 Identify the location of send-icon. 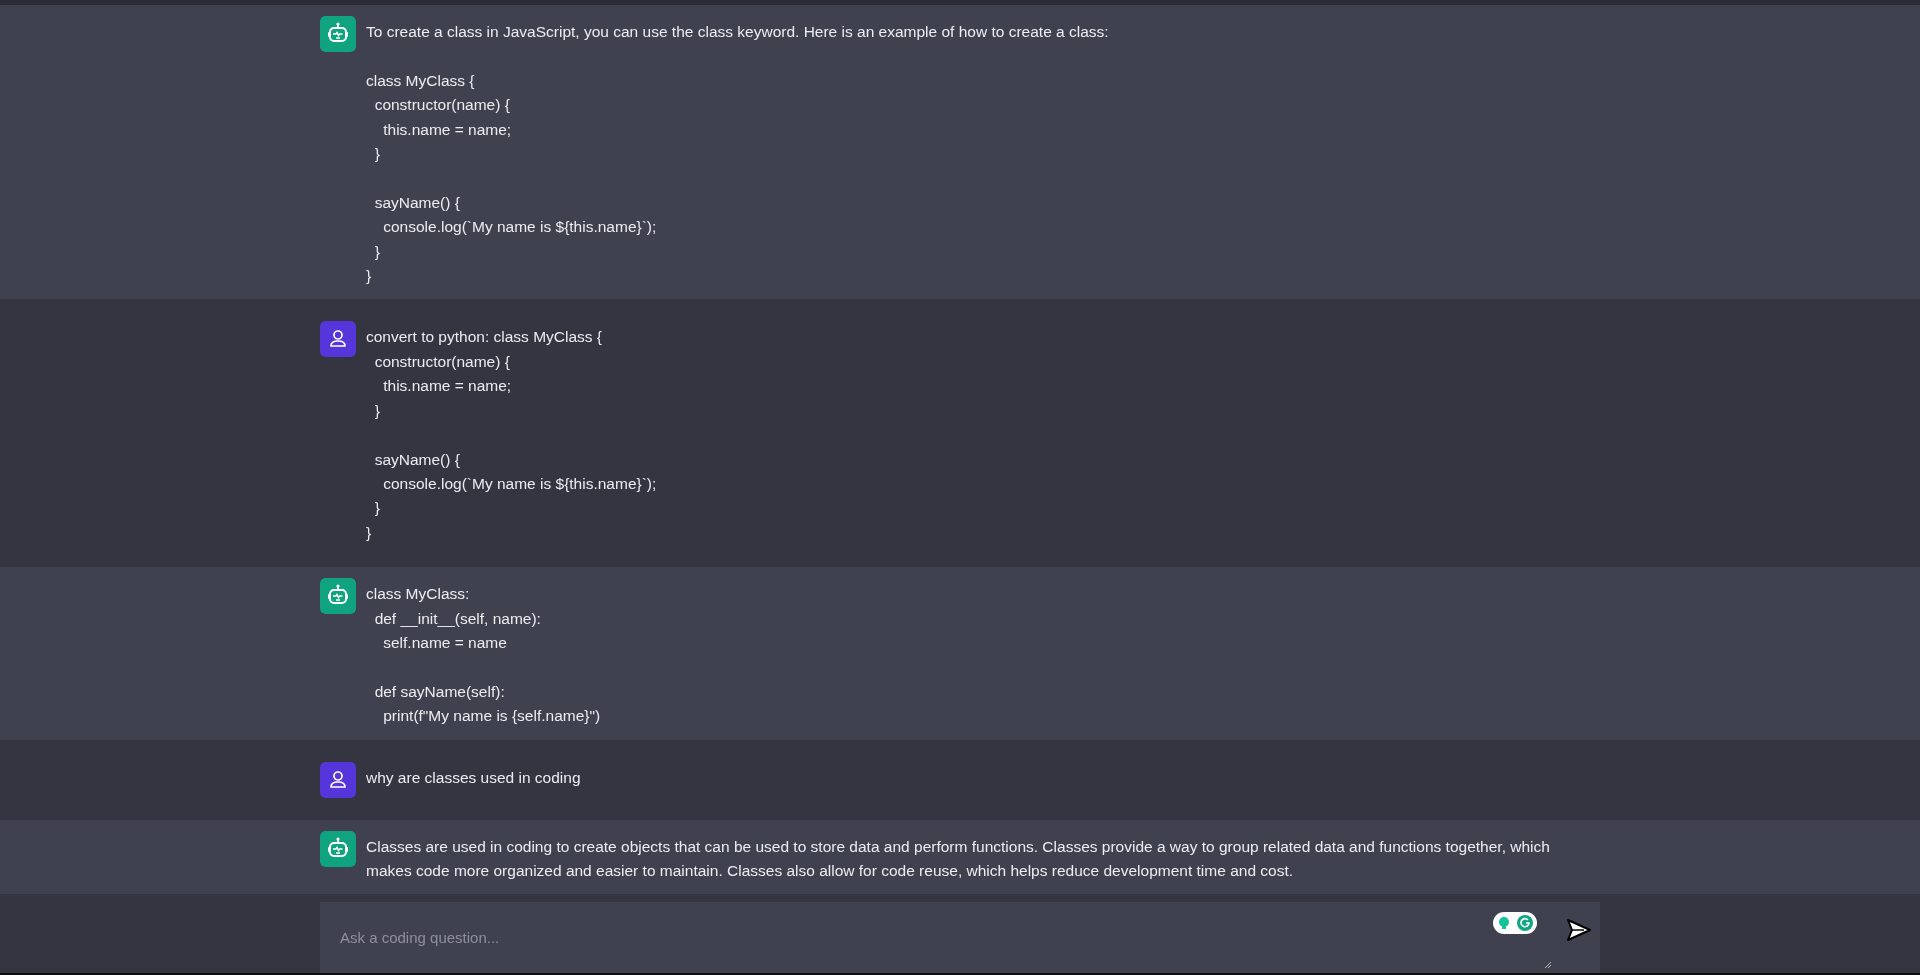
(1579, 930).